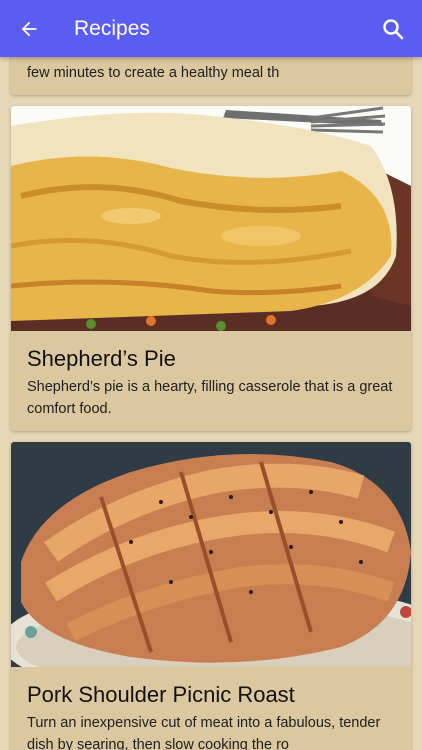  What do you see at coordinates (112, 28) in the screenshot?
I see `page-title: Recipes` at bounding box center [112, 28].